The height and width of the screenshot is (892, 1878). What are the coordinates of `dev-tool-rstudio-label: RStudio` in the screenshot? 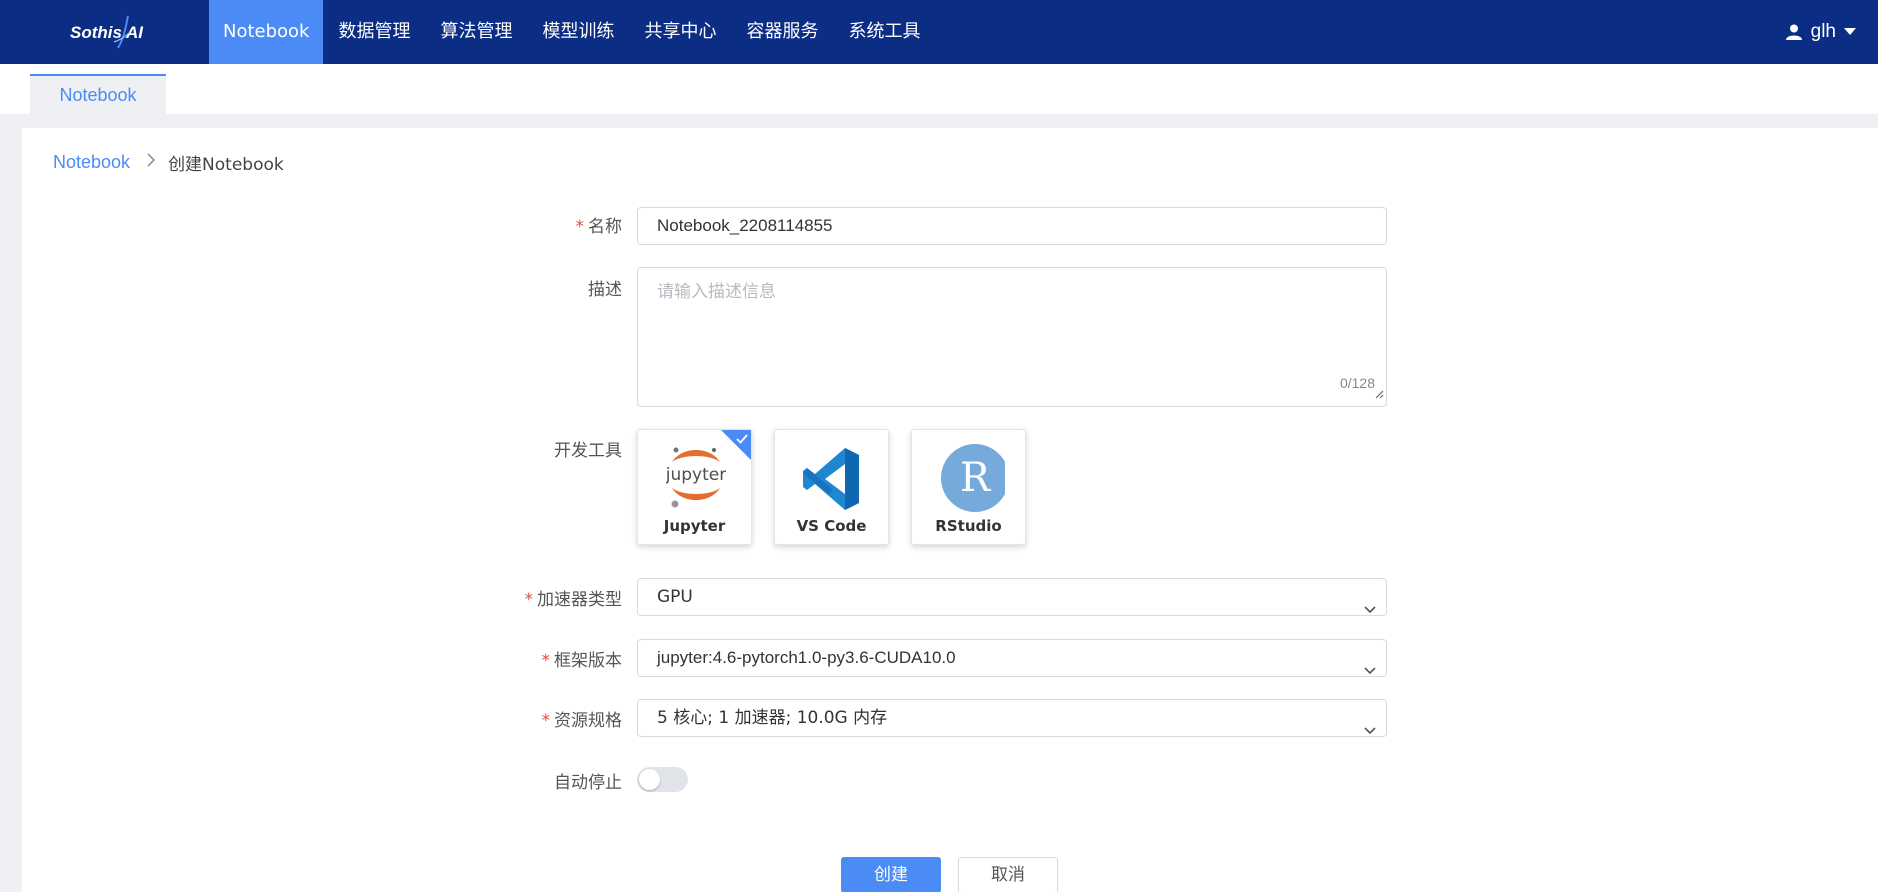 It's located at (968, 526).